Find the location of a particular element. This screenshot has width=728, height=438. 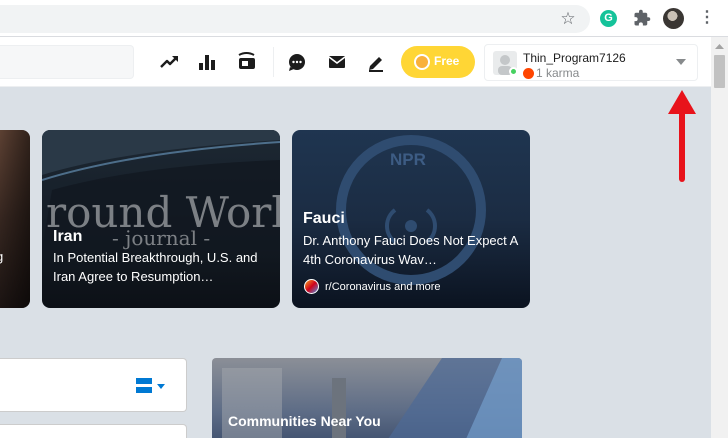

reddit-coins-free-button: Free is located at coordinates (438, 62).